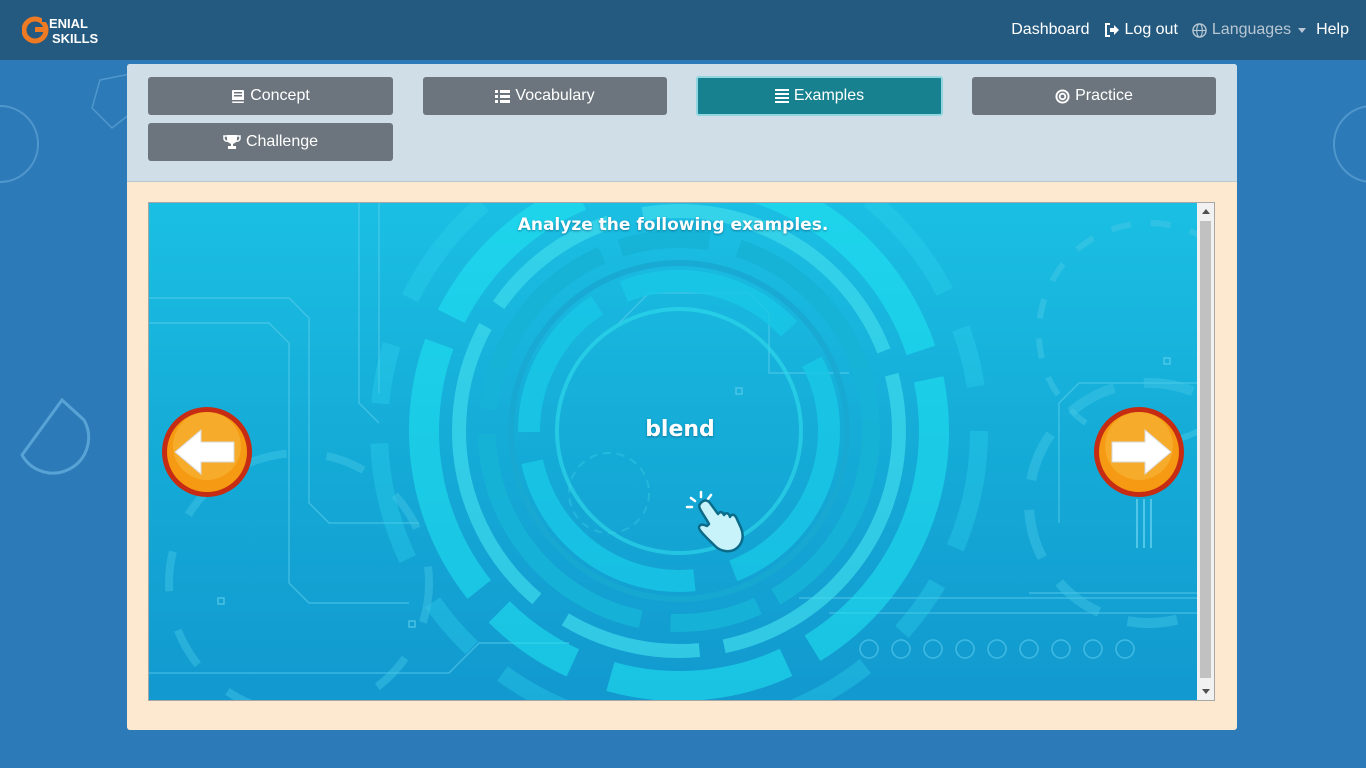 Image resolution: width=1366 pixels, height=768 pixels. Describe the element at coordinates (68, 23) in the screenshot. I see `logo-text-top: ENIAL` at that location.